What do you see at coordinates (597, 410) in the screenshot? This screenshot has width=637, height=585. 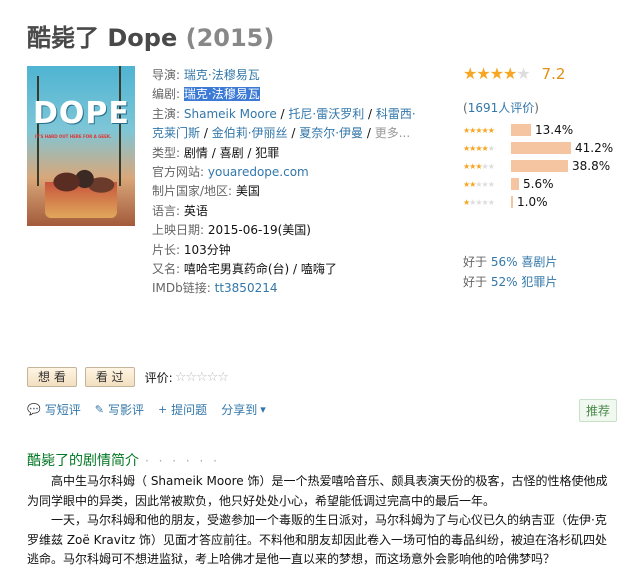 I see `recommend-button: 推荐` at bounding box center [597, 410].